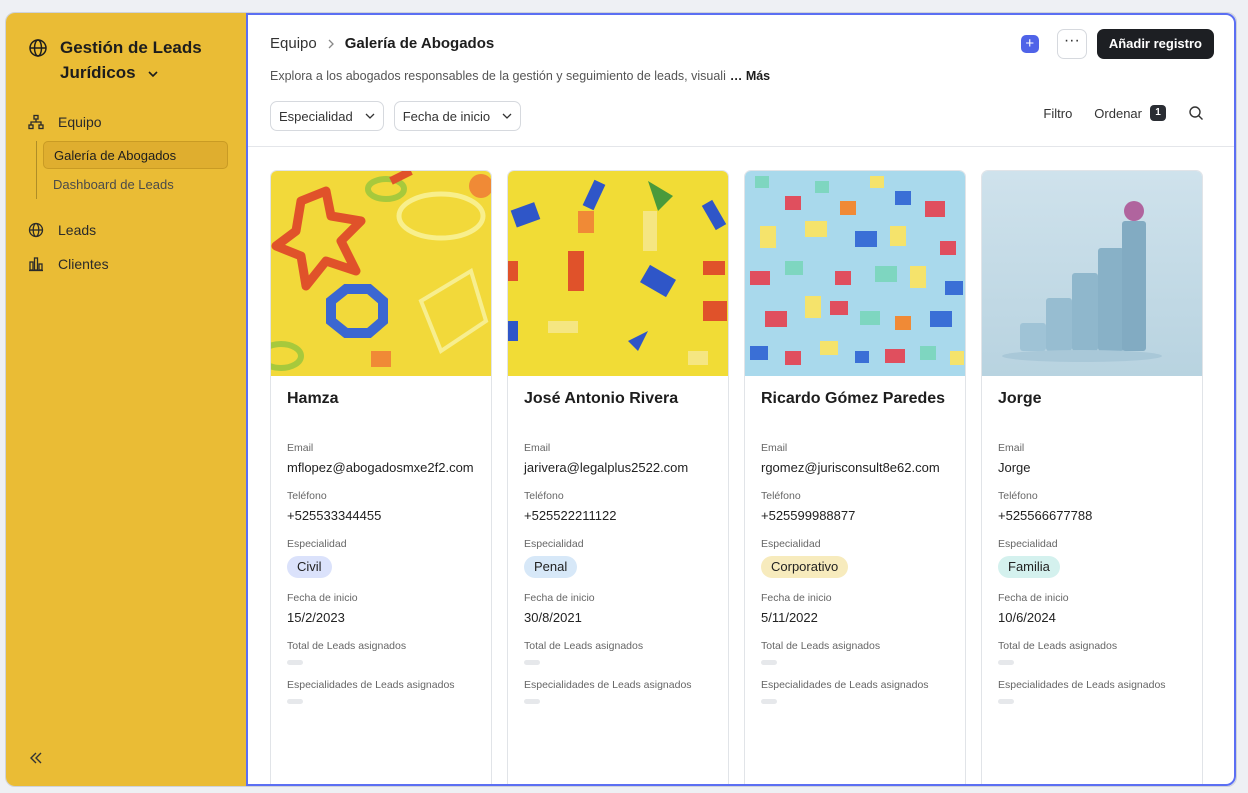  Describe the element at coordinates (1155, 44) in the screenshot. I see `add-record-button: Añadir registro` at that location.